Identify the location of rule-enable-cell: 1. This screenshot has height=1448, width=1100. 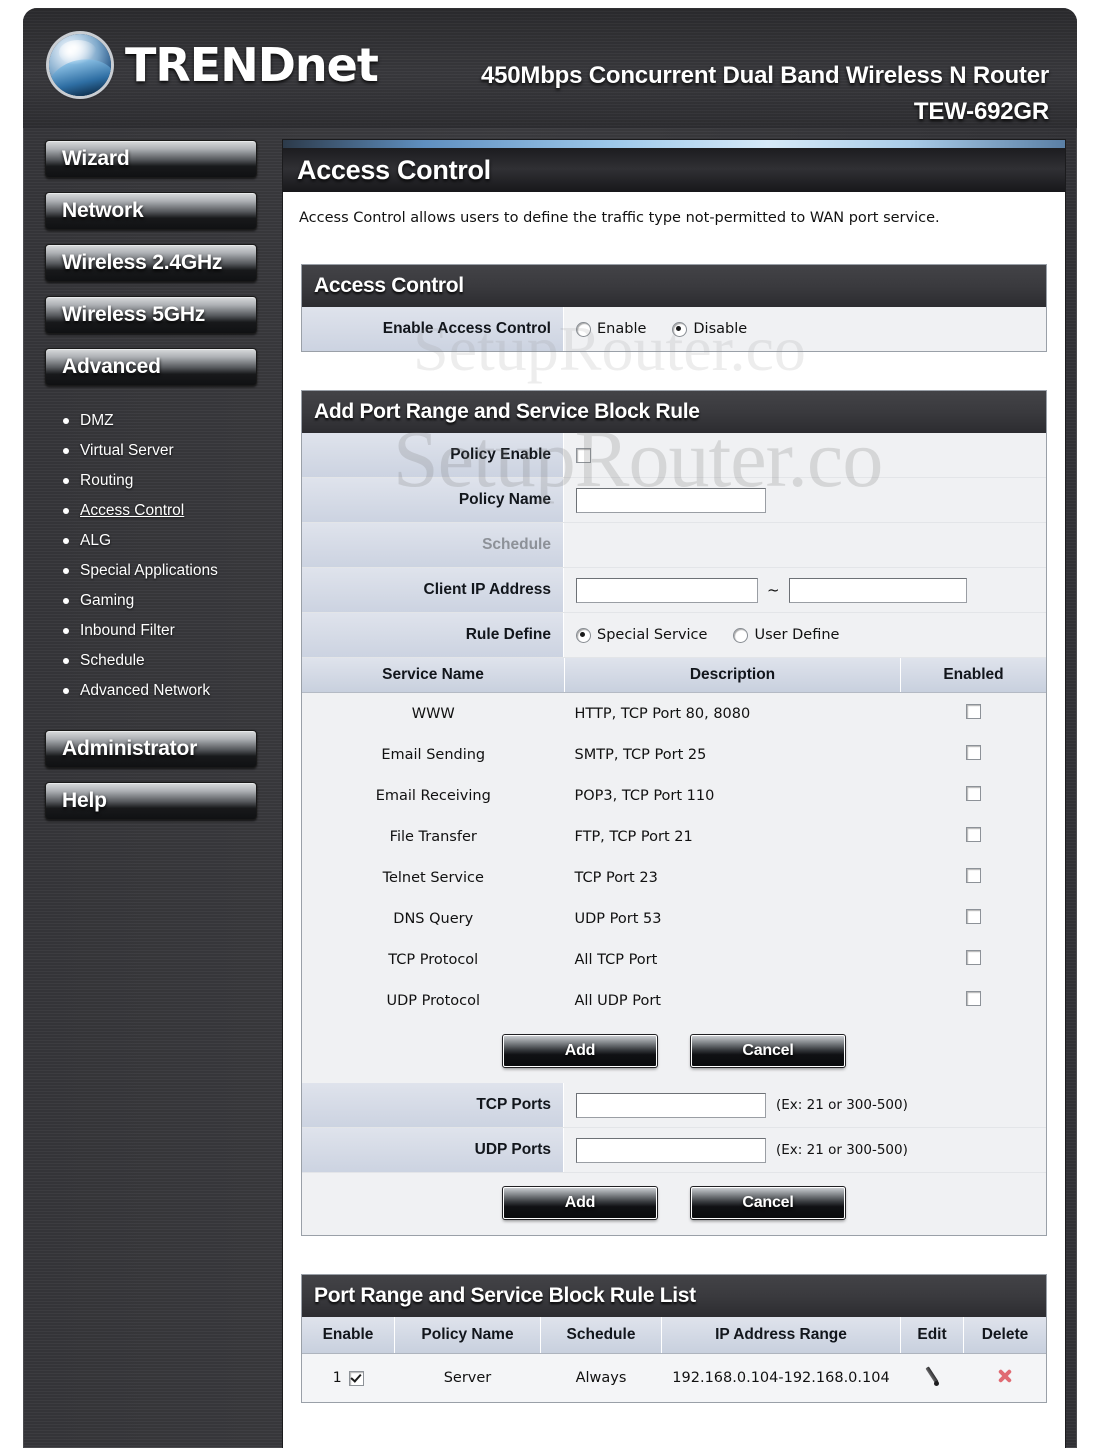
(348, 1377).